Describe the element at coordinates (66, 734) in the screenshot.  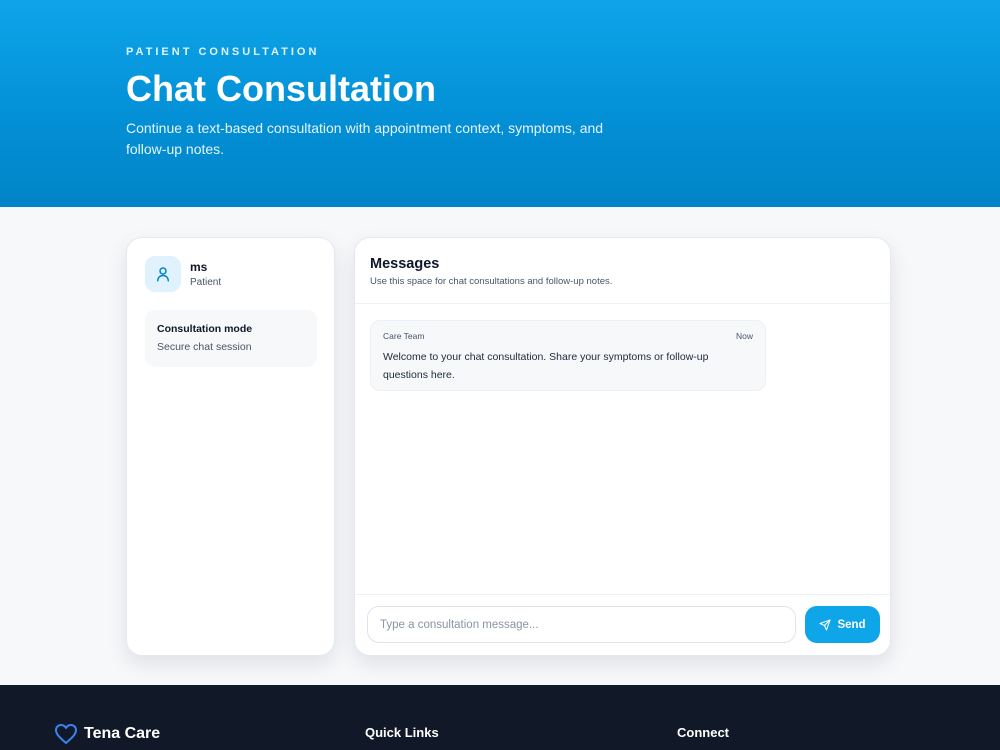
I see `heart-icon` at that location.